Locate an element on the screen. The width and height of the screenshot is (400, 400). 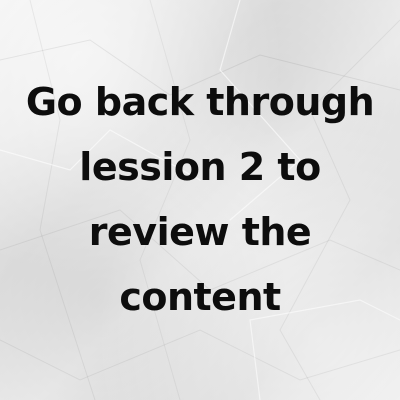
message-line-1: Go back through is located at coordinates (200, 102).